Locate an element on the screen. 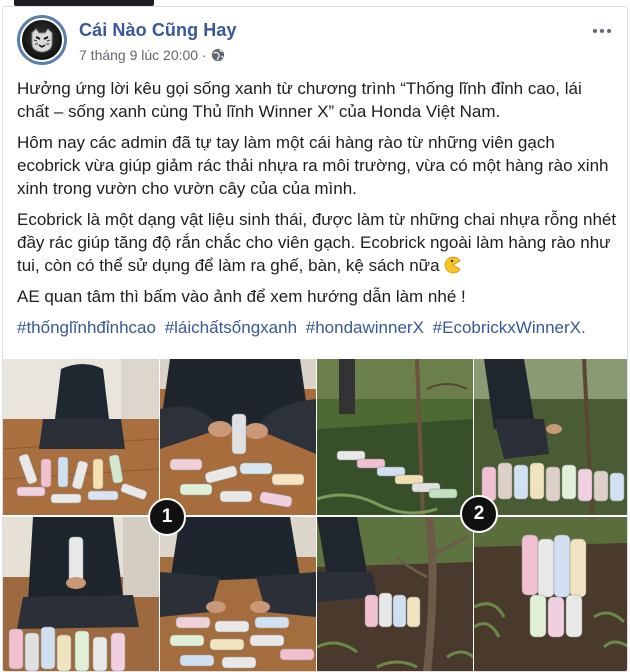 The image size is (630, 672). photo-group-badge-2: 2 is located at coordinates (479, 514).